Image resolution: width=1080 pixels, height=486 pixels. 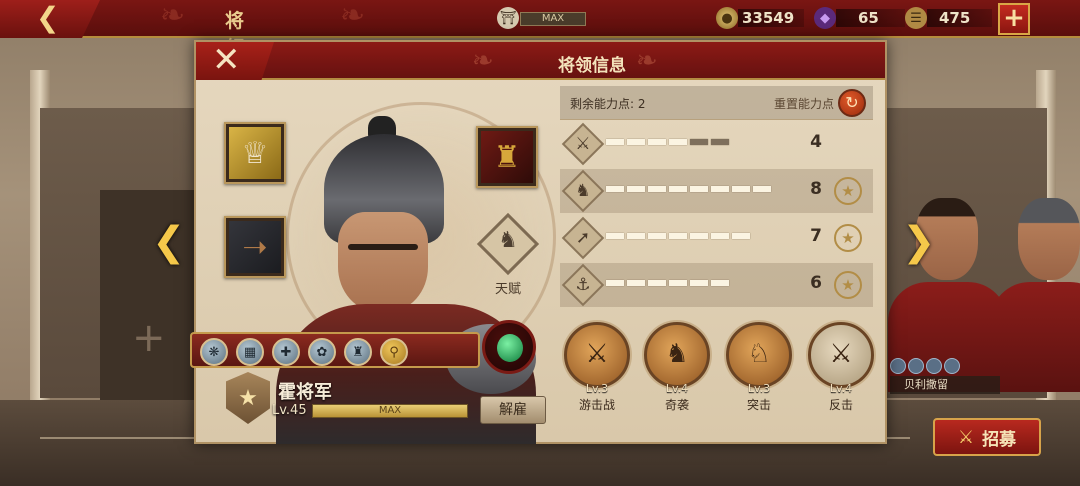 What do you see at coordinates (608, 104) in the screenshot?
I see `remaining-points-label: 剩余能力点: 2` at bounding box center [608, 104].